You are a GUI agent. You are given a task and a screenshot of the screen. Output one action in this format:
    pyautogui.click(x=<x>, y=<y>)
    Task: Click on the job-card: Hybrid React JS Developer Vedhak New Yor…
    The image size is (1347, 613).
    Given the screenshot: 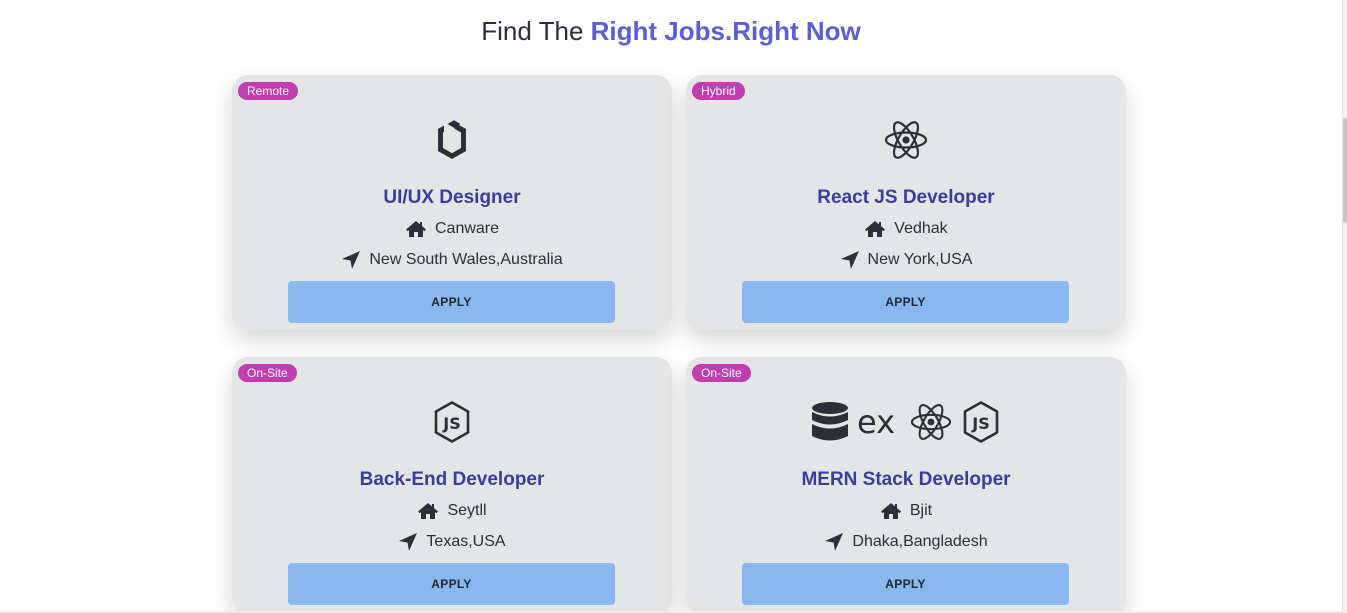 What is the action you would take?
    pyautogui.click(x=906, y=202)
    